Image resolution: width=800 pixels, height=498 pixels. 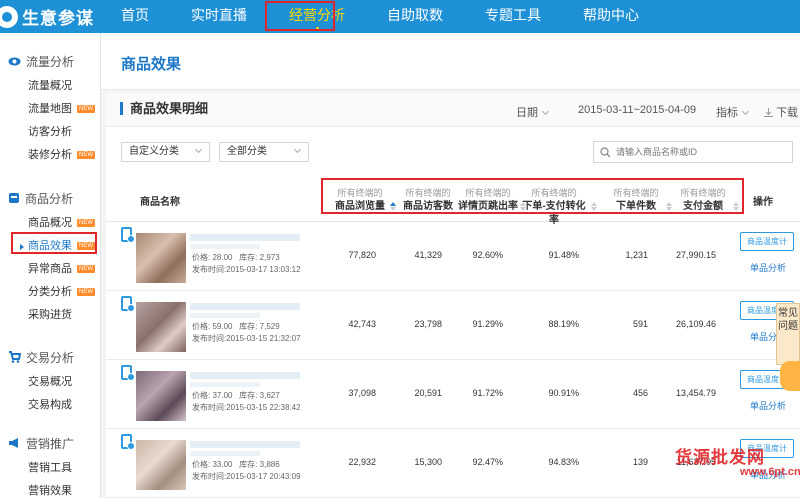 I want to click on sidebar-item-label: 营销效果, so click(x=50, y=491).